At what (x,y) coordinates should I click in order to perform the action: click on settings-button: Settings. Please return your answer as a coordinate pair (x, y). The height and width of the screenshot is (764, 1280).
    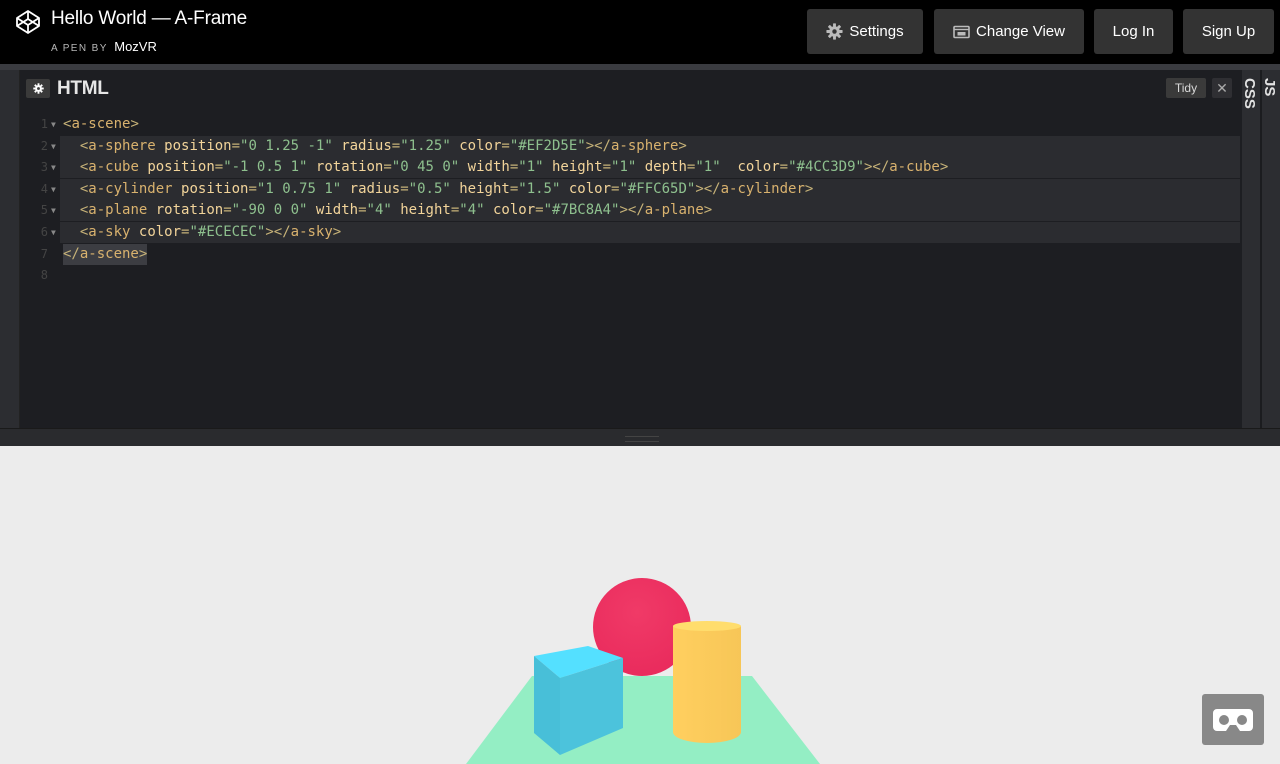
    Looking at the image, I should click on (865, 31).